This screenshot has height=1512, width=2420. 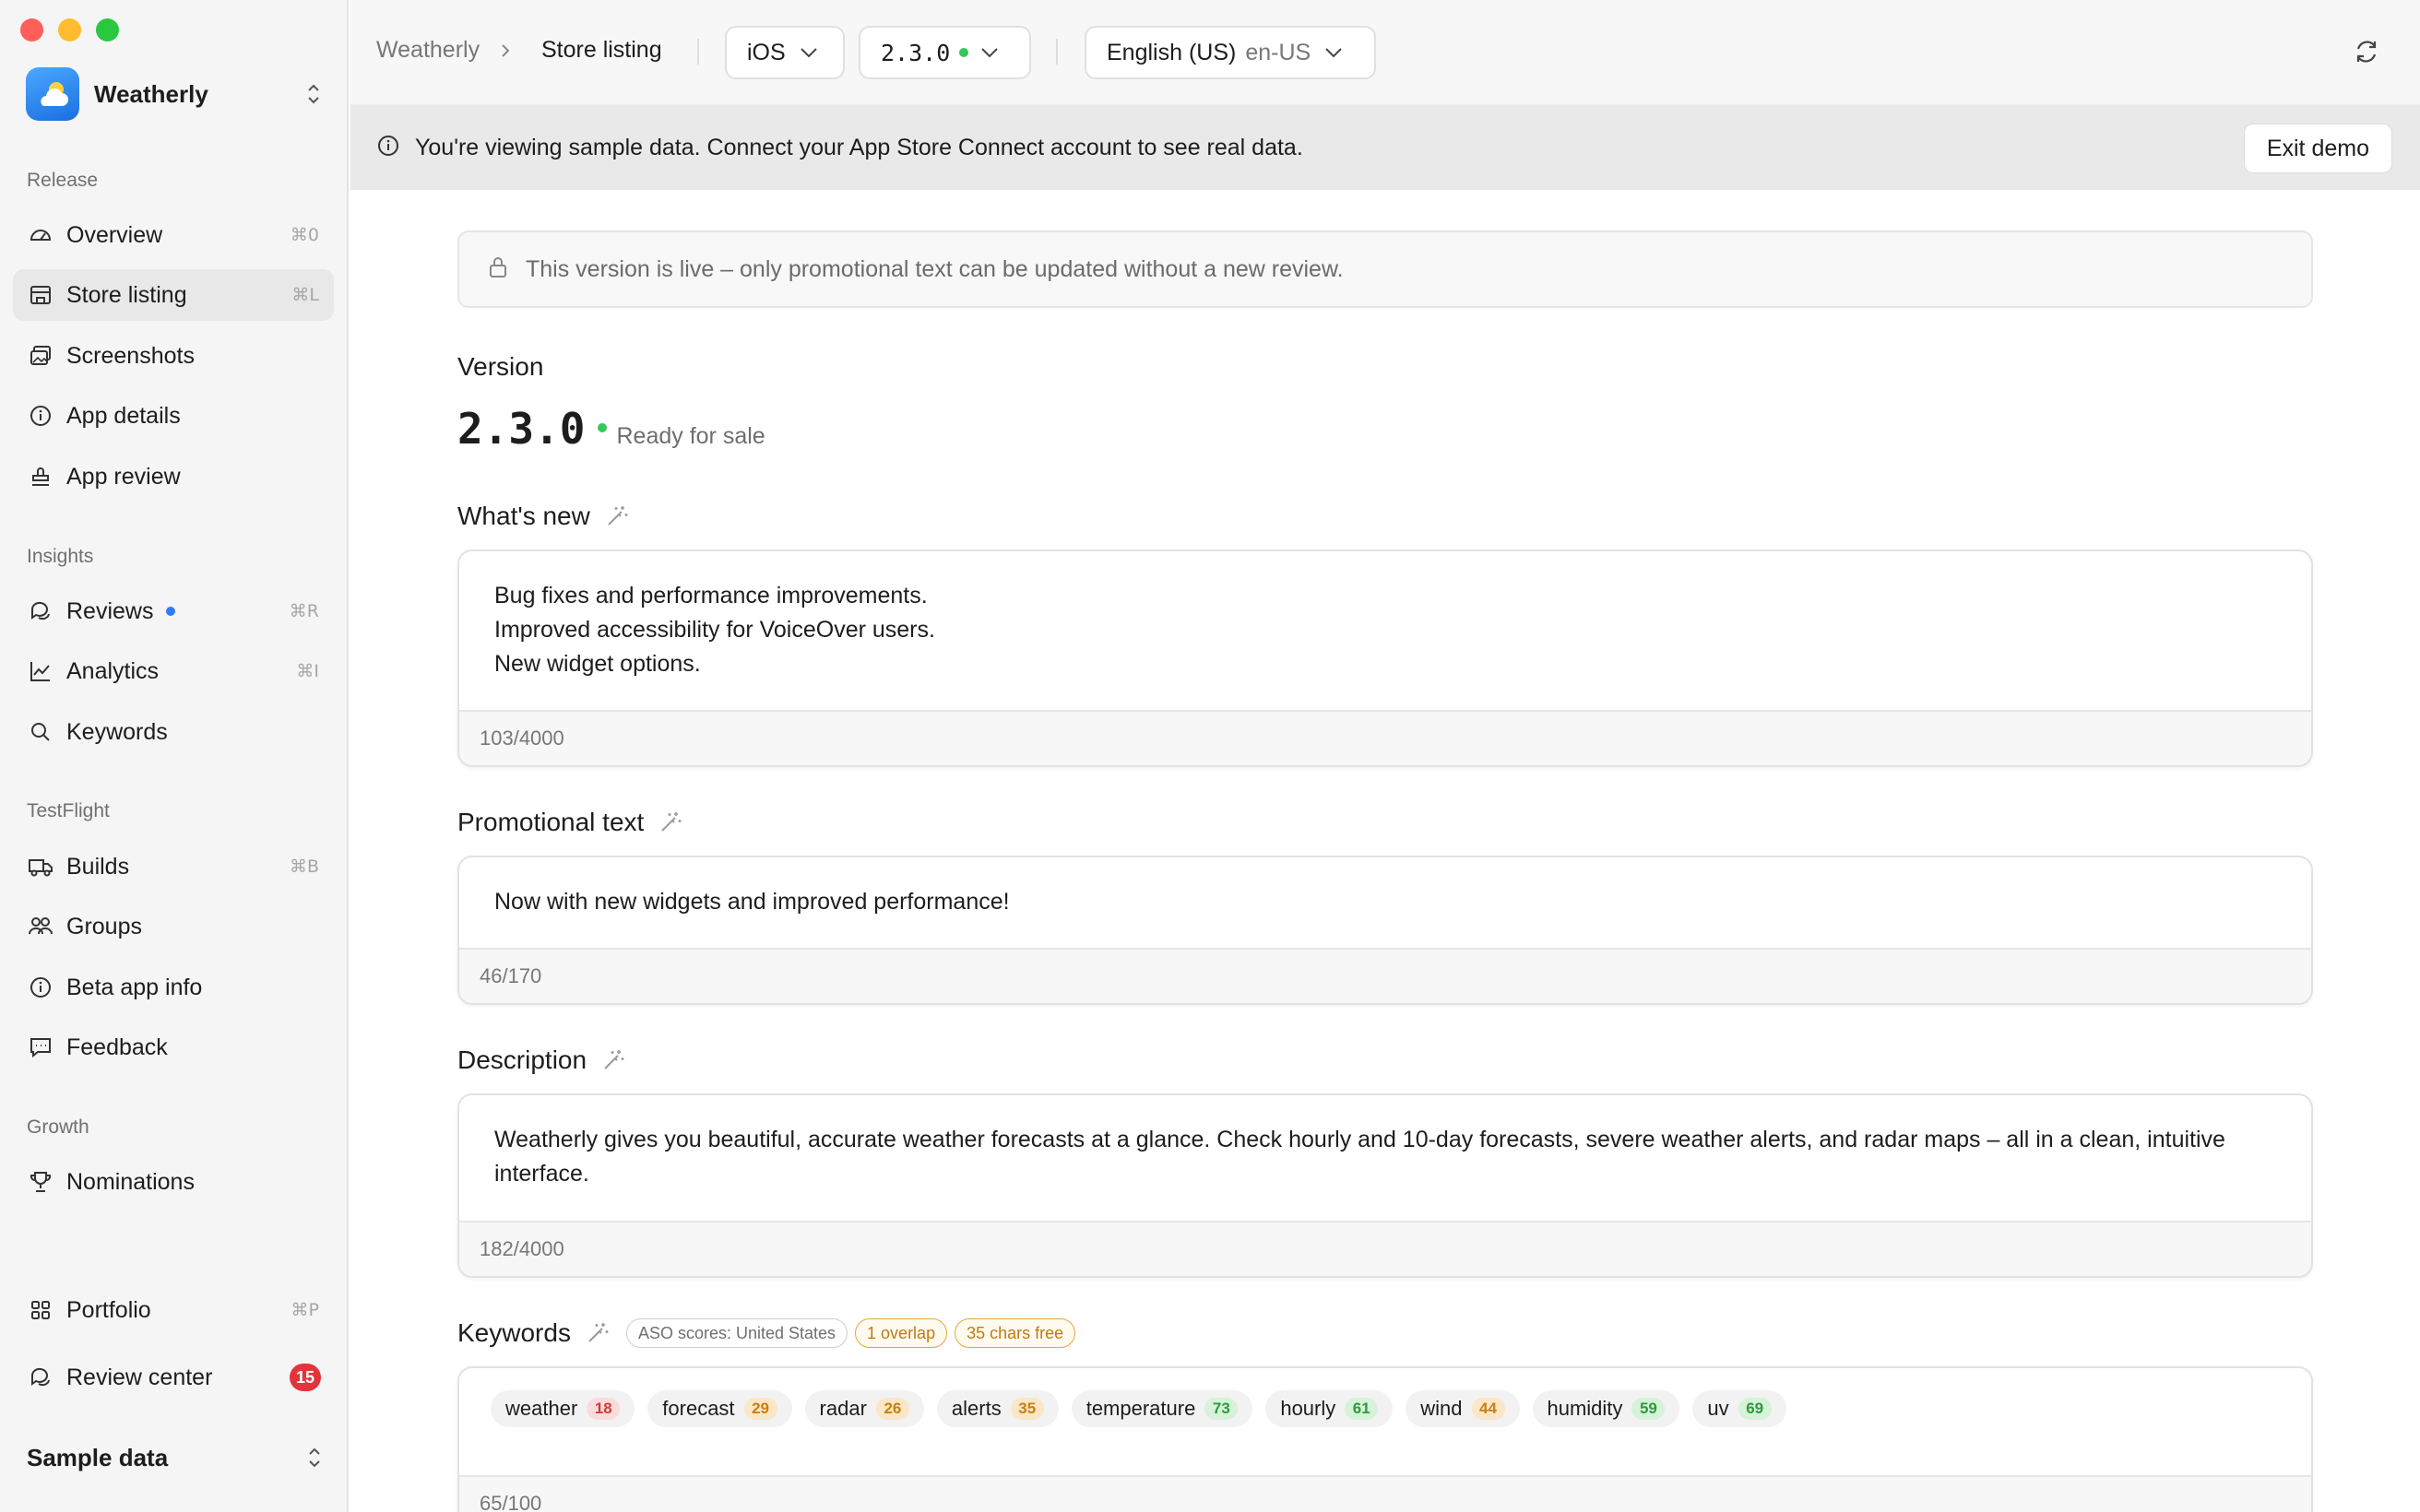 I want to click on sidebar-item-label: Feedback, so click(x=117, y=1047).